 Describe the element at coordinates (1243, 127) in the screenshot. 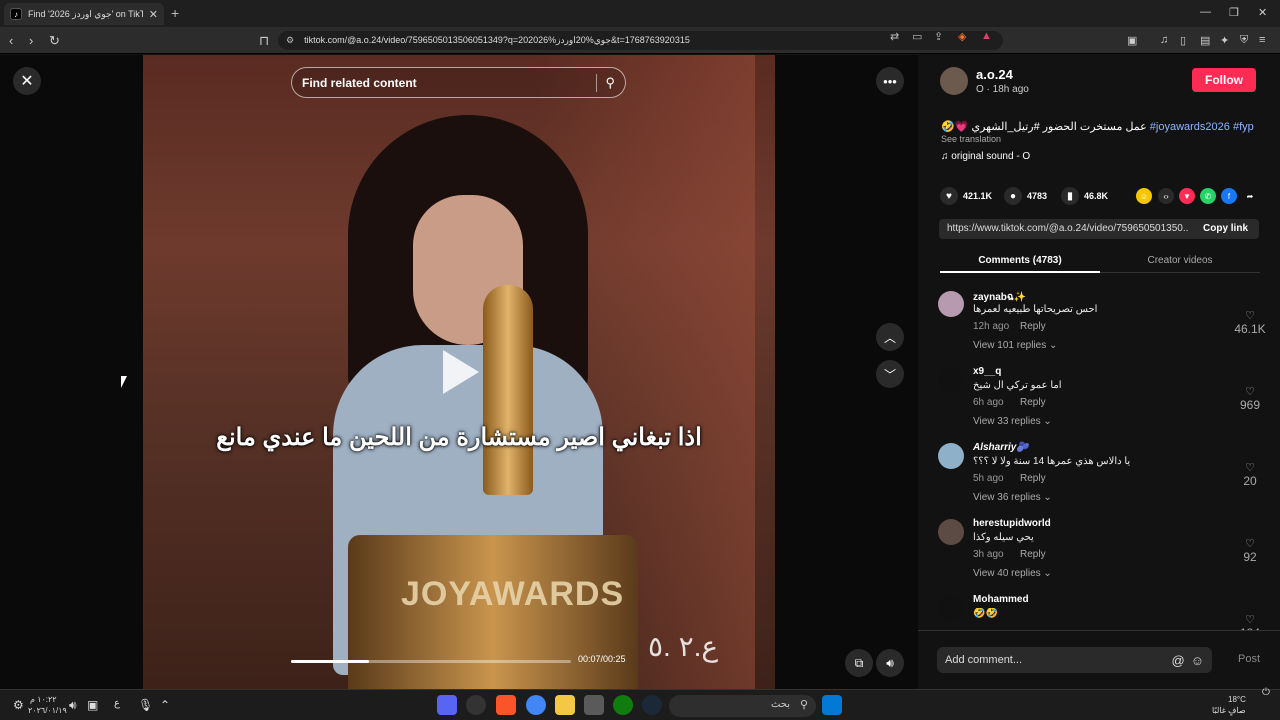

I see `hashtag-fyp: #fyp` at that location.